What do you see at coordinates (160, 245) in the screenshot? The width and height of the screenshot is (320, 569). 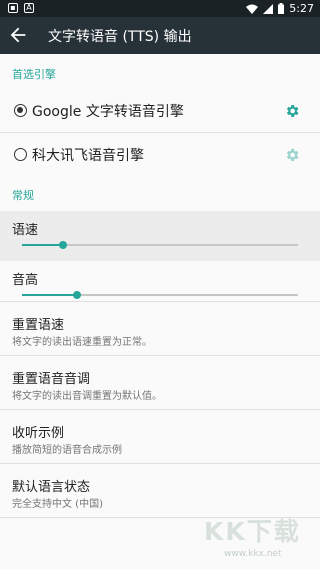 I see `speech-rate-slider` at bounding box center [160, 245].